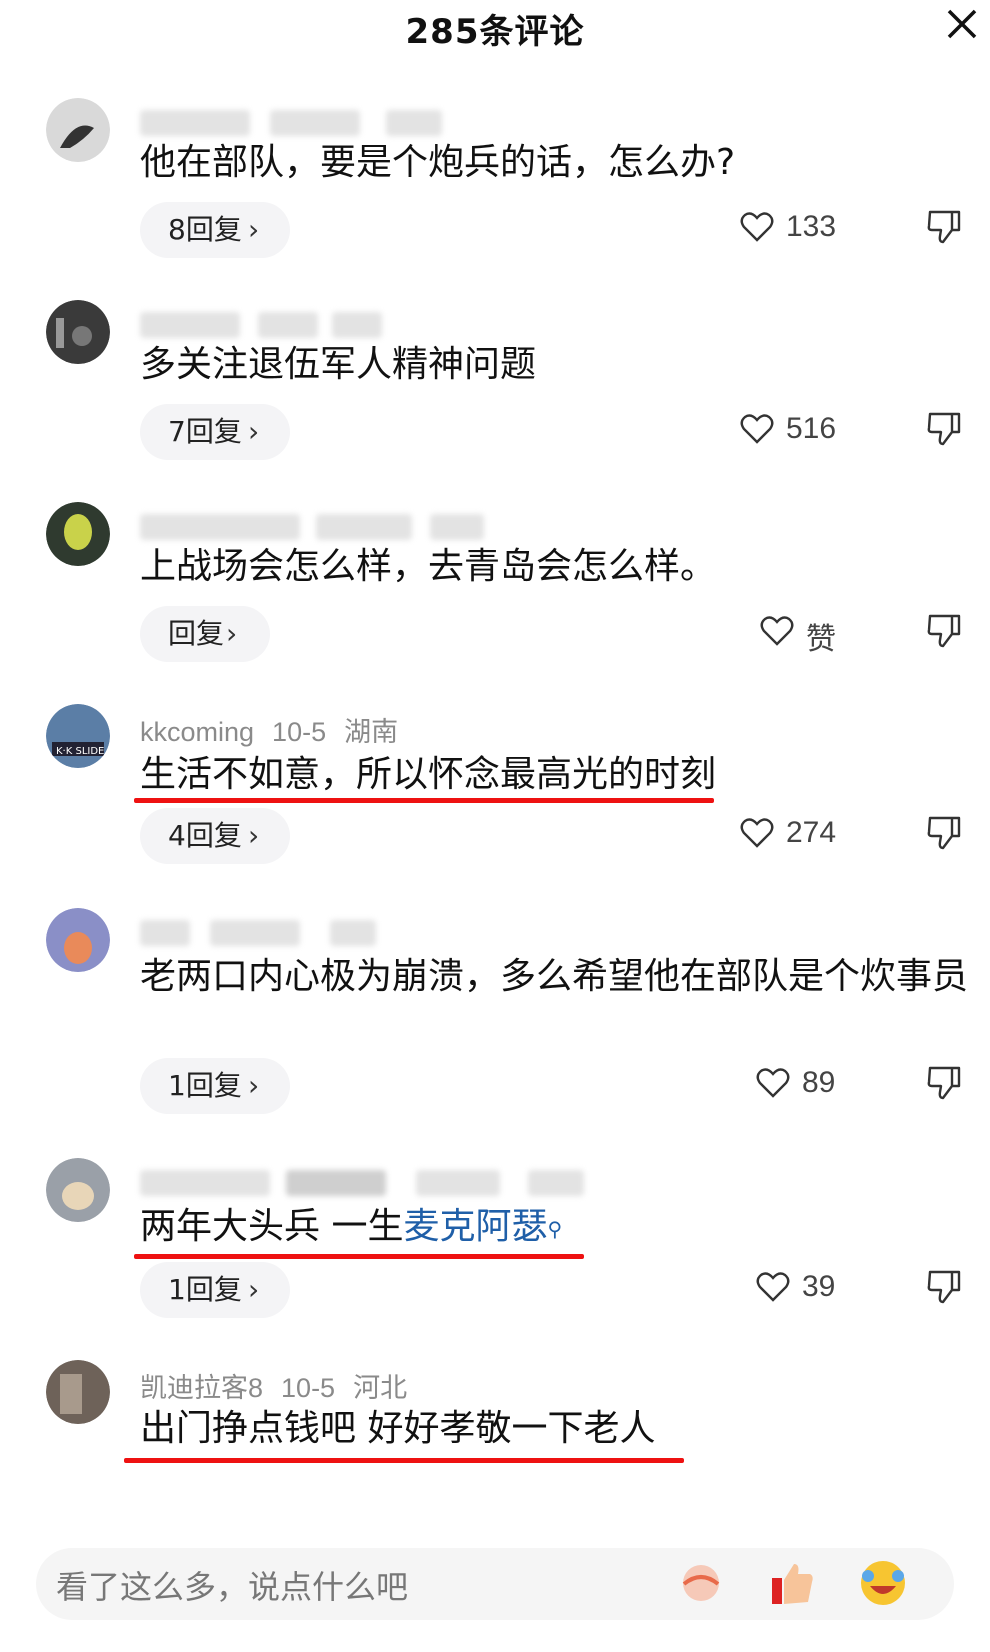 This screenshot has width=990, height=1652. What do you see at coordinates (554, 1229) in the screenshot?
I see `search-icon: ⚲` at bounding box center [554, 1229].